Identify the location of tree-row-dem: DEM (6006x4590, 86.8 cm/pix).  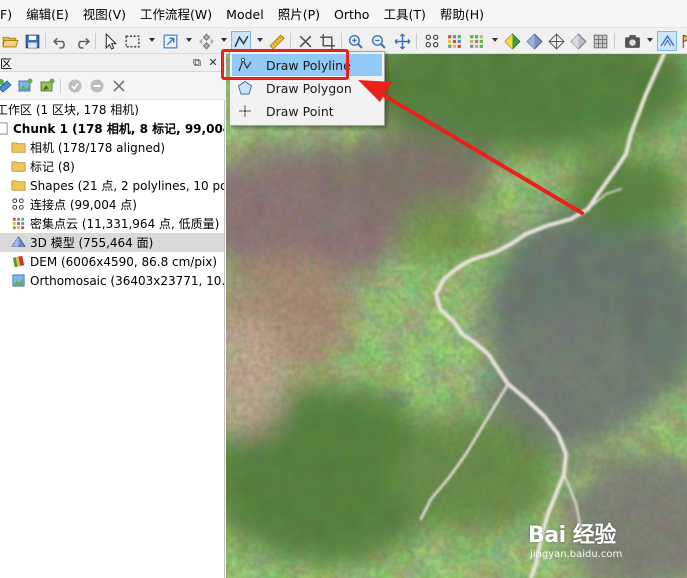
(112, 261).